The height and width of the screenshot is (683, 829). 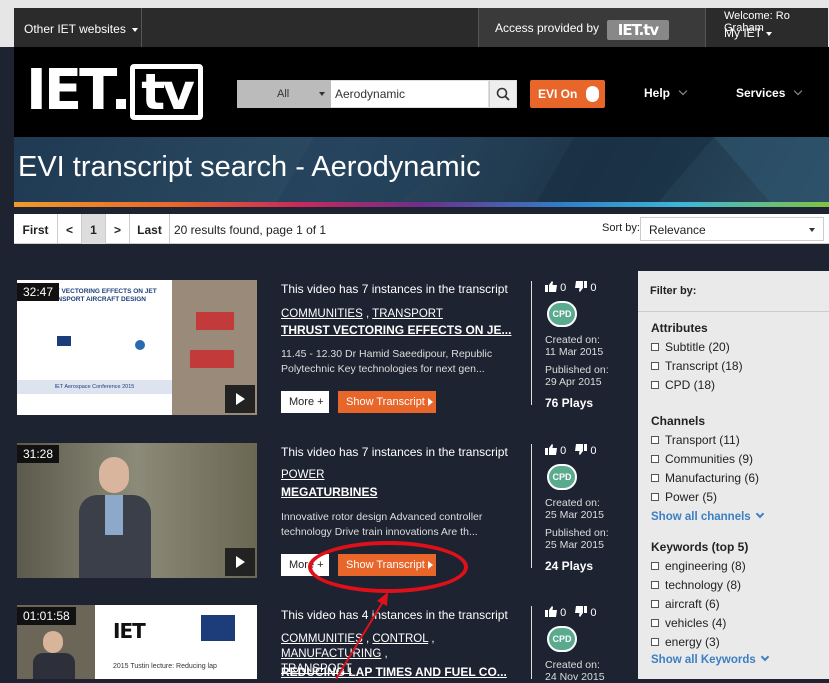 I want to click on iet-tv-logo: IET tv, so click(x=114, y=91).